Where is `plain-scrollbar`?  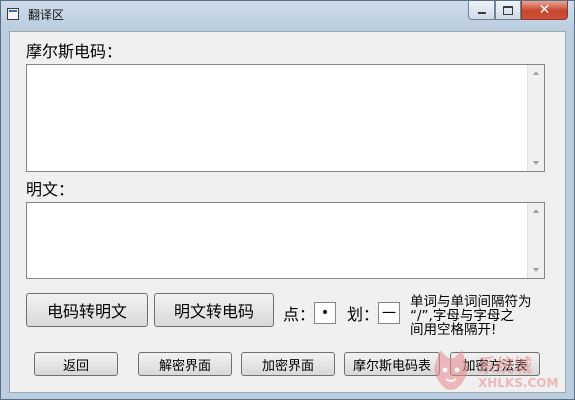
plain-scrollbar is located at coordinates (535, 240).